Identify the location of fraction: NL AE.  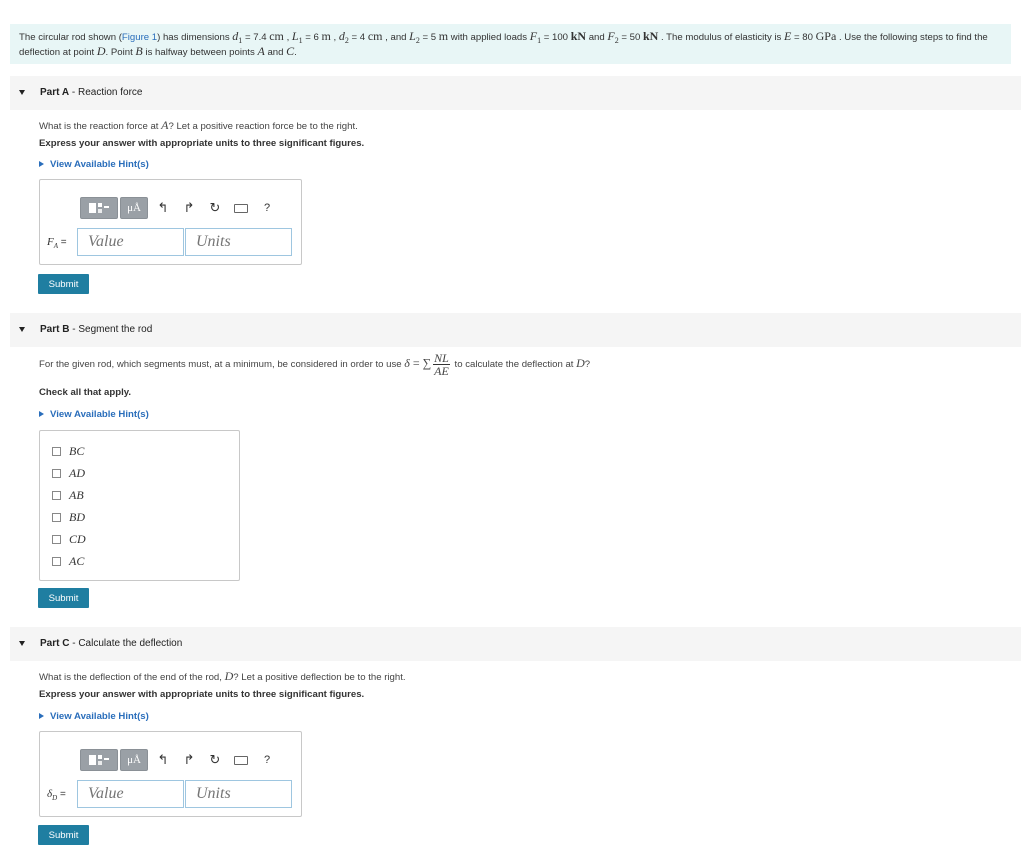
(441, 364).